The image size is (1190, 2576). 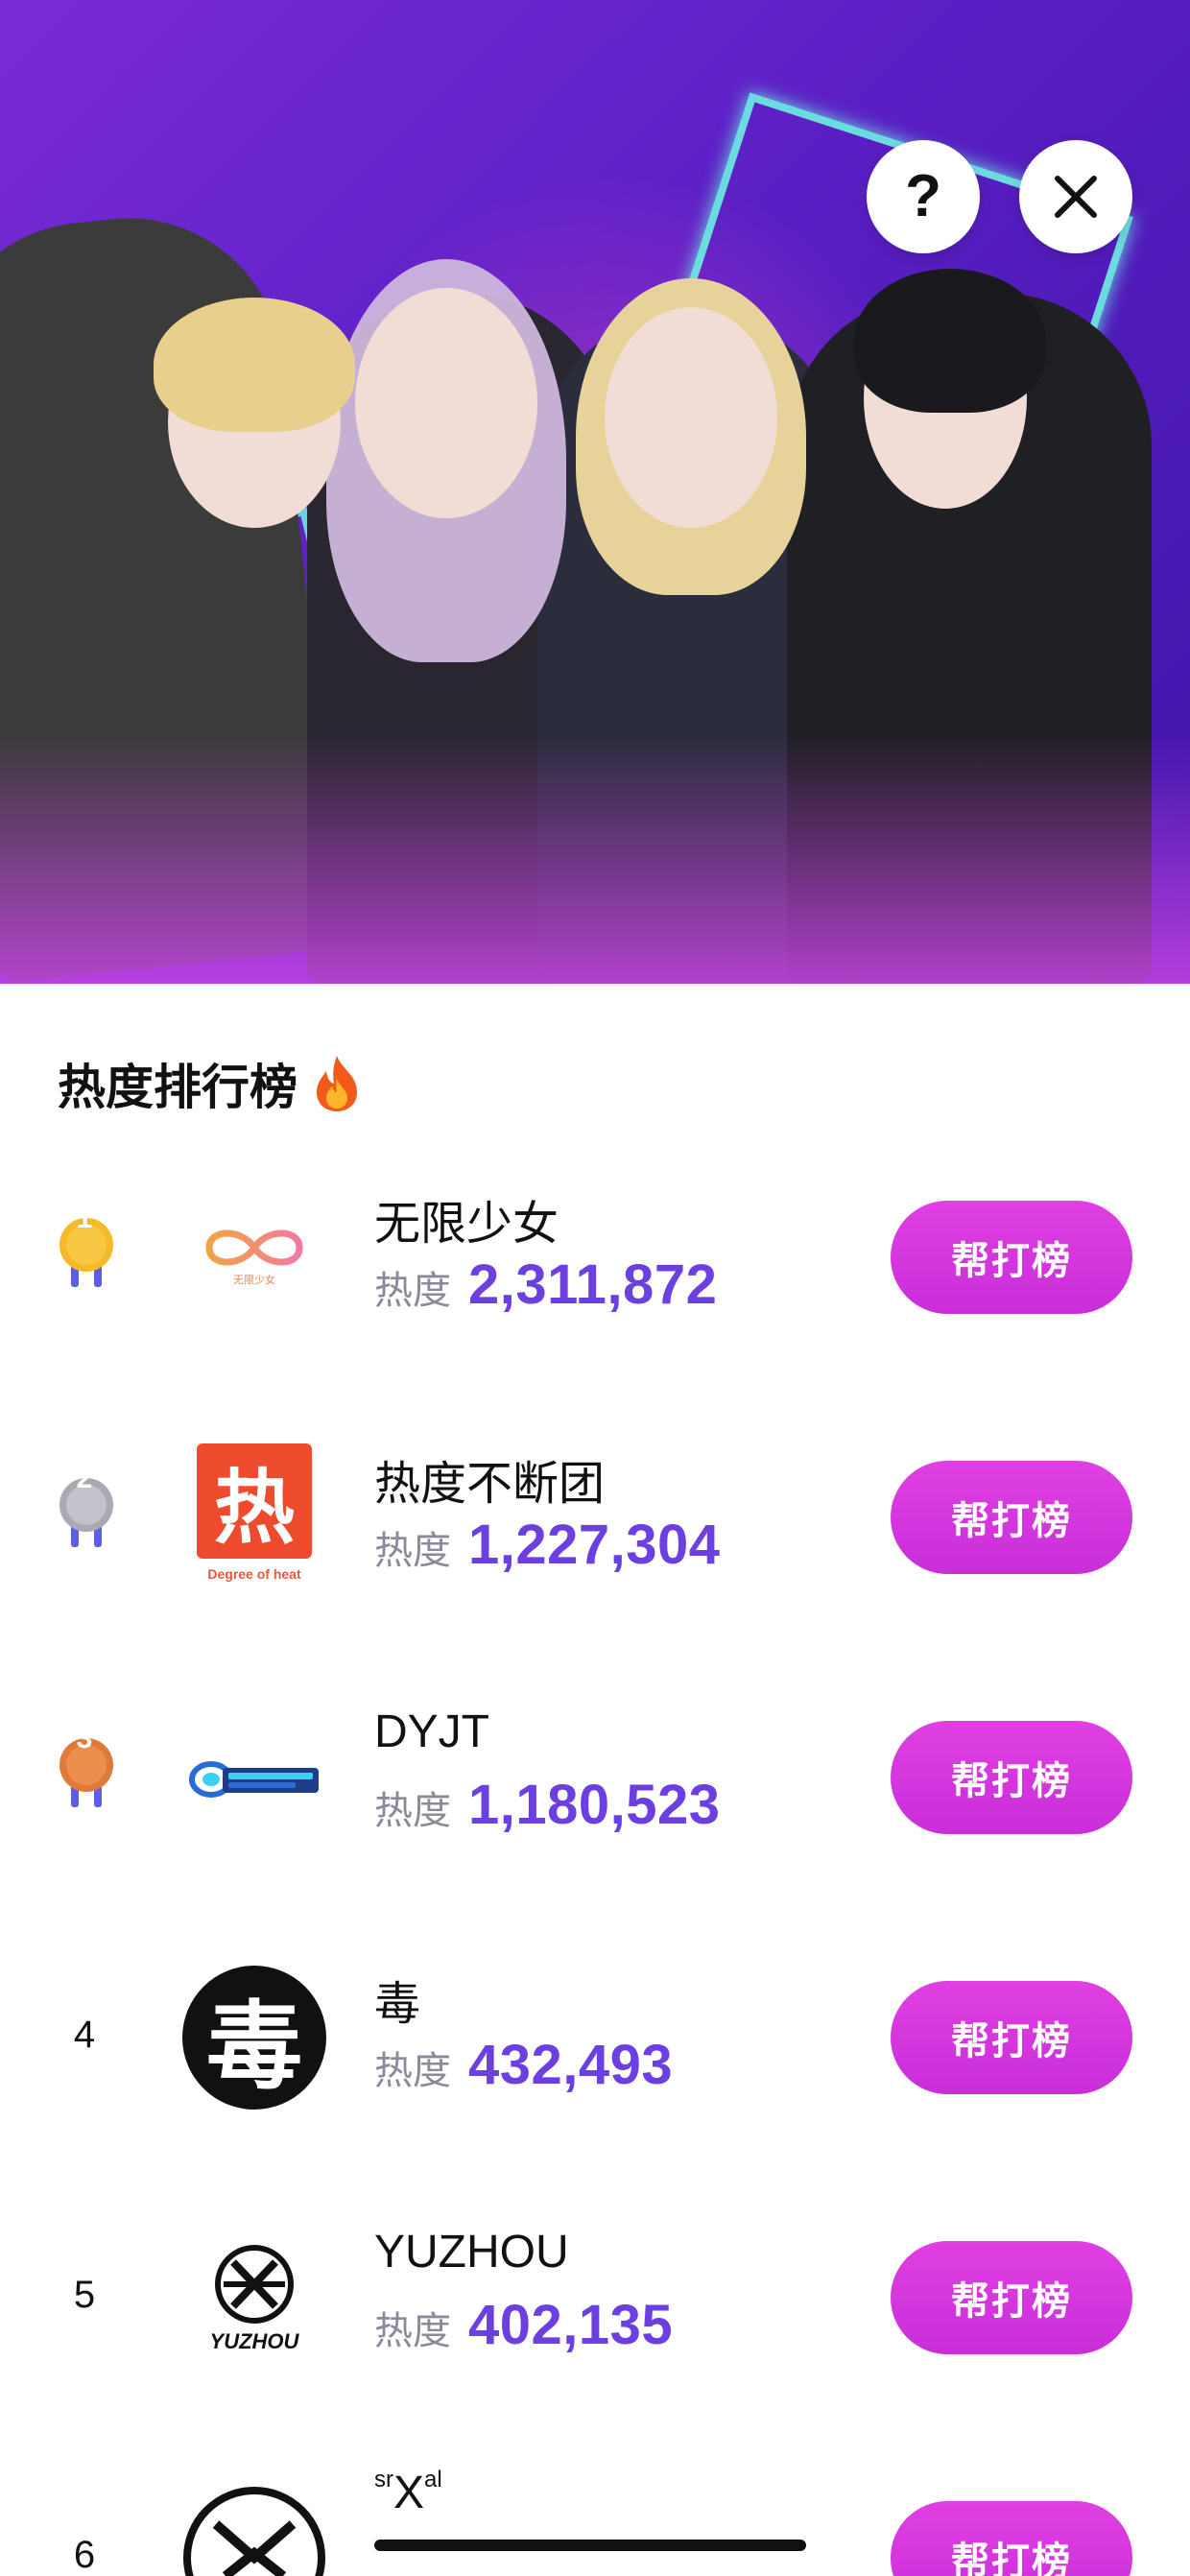 I want to click on help-button: ?, so click(x=924, y=196).